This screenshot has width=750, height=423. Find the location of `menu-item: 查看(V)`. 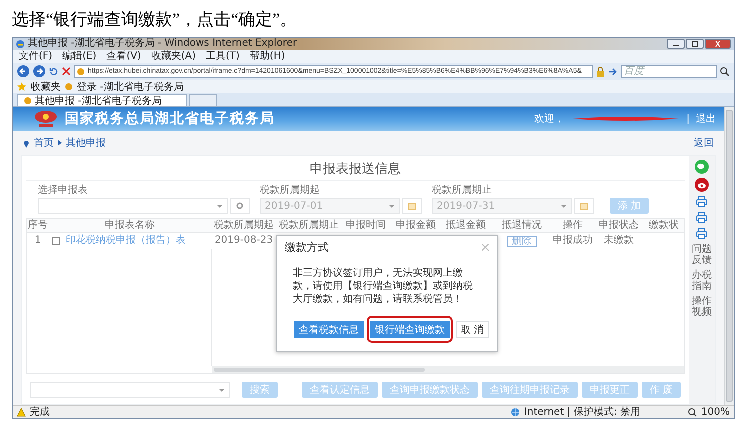

menu-item: 查看(V) is located at coordinates (124, 56).